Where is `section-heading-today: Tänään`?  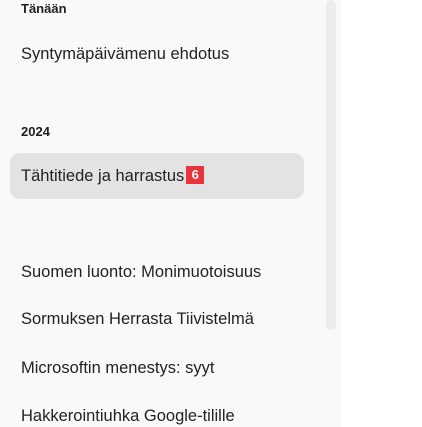
section-heading-today: Tänään is located at coordinates (44, 8).